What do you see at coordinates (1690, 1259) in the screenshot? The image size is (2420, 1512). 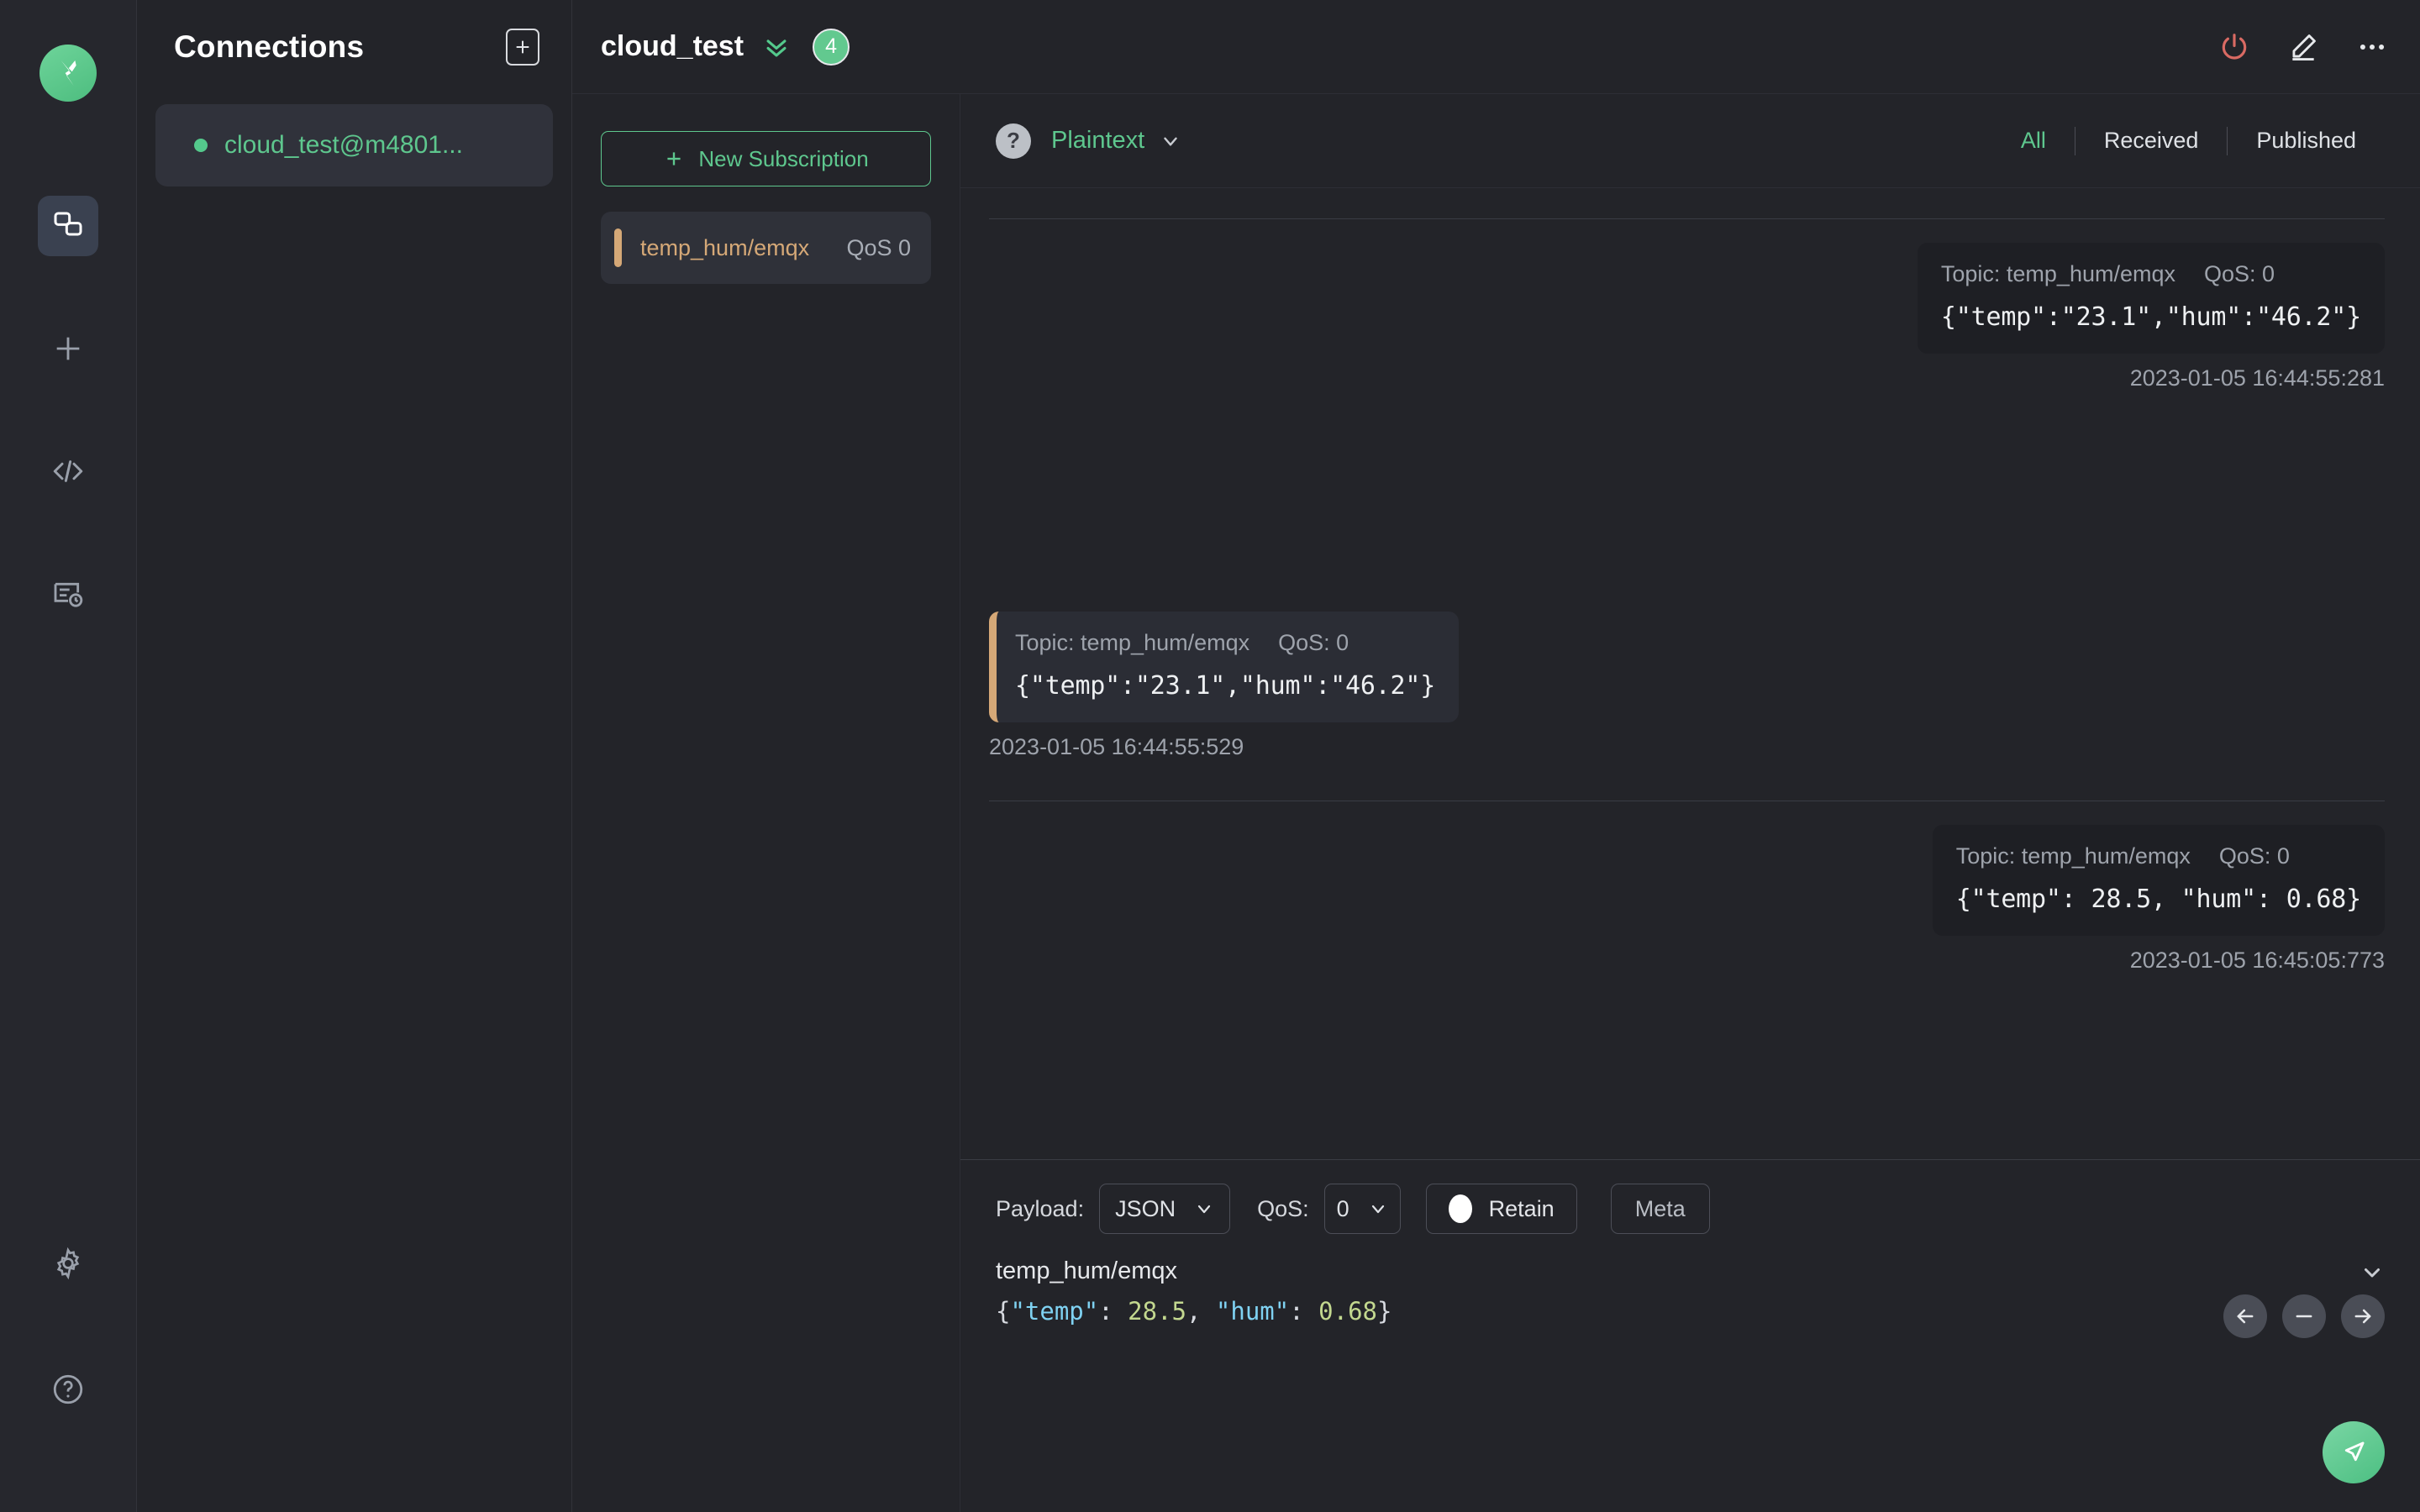 I see `publish-topic-row: temp_hum/emqx` at bounding box center [1690, 1259].